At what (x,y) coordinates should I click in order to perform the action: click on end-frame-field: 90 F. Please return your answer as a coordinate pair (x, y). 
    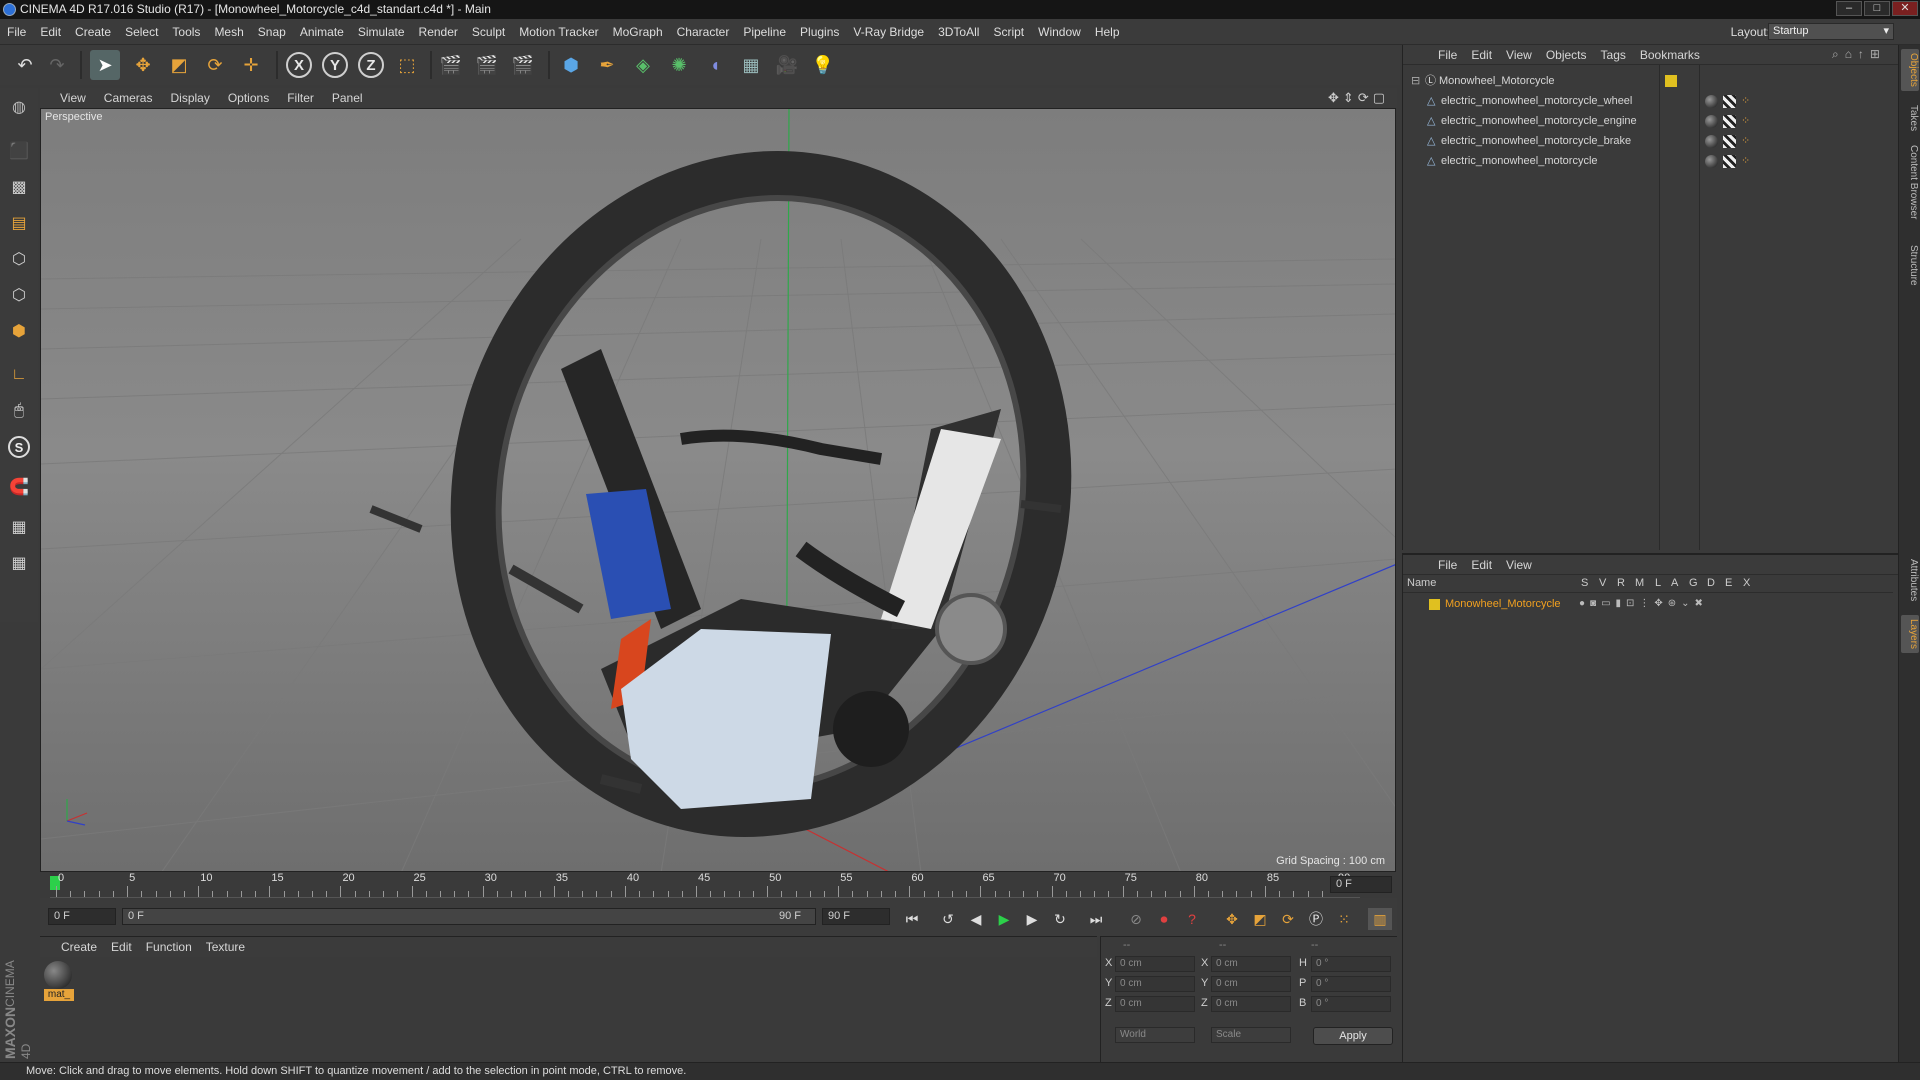
    Looking at the image, I should click on (856, 916).